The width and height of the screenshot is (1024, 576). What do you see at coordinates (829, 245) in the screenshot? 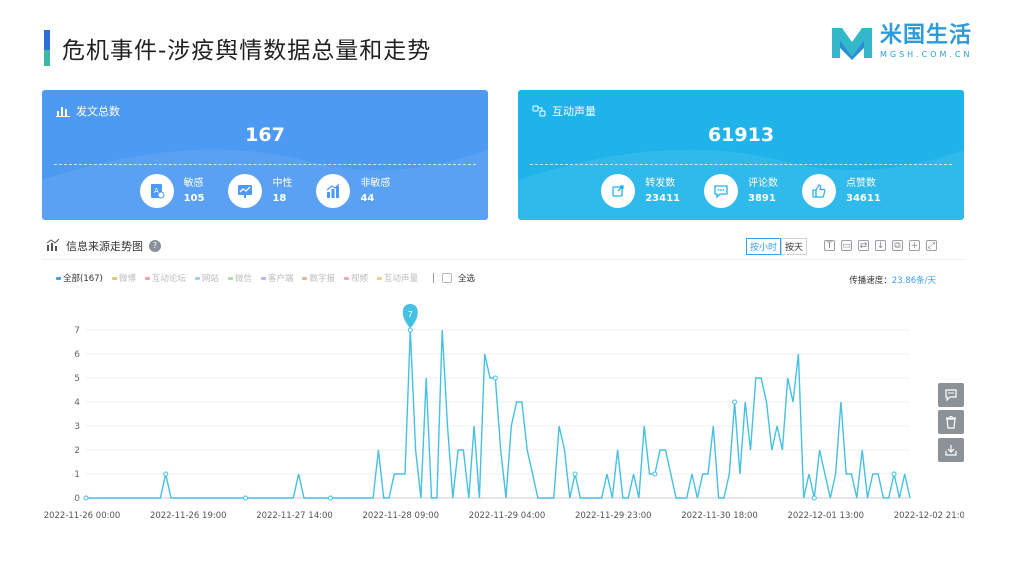
I see `text-icon: T` at bounding box center [829, 245].